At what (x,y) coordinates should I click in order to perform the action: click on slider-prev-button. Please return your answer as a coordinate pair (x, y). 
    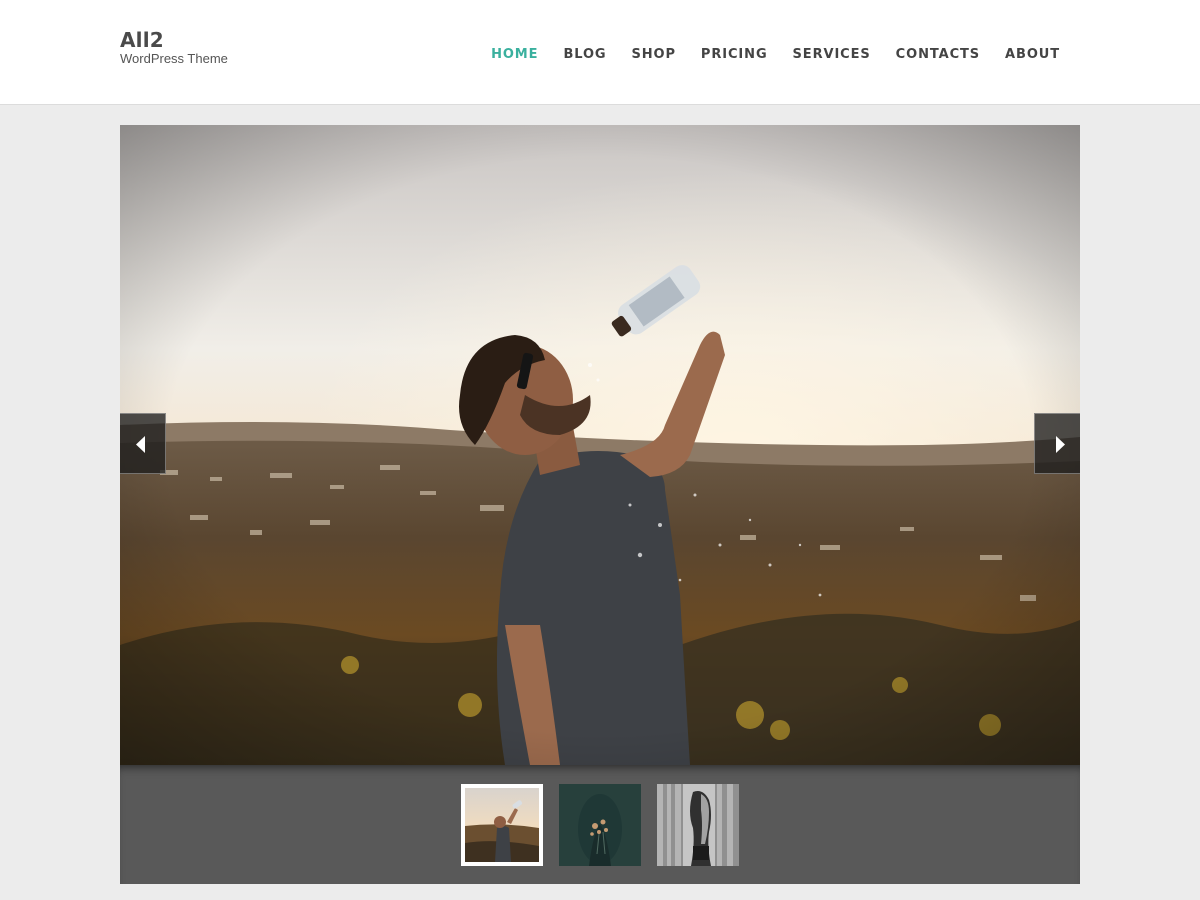
    Looking at the image, I should click on (143, 443).